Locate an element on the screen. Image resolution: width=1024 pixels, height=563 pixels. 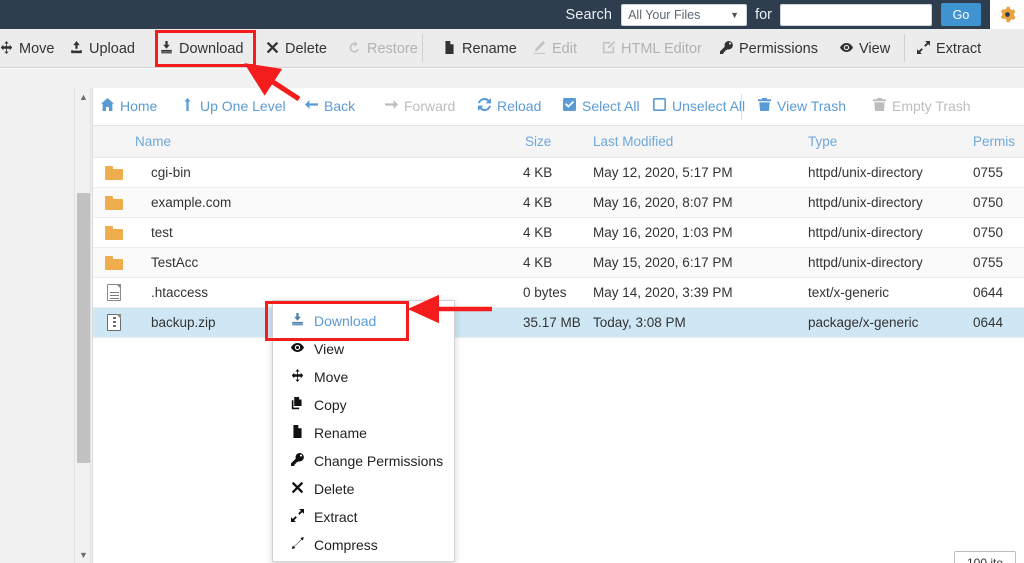
zip-file-icon is located at coordinates (114, 323).